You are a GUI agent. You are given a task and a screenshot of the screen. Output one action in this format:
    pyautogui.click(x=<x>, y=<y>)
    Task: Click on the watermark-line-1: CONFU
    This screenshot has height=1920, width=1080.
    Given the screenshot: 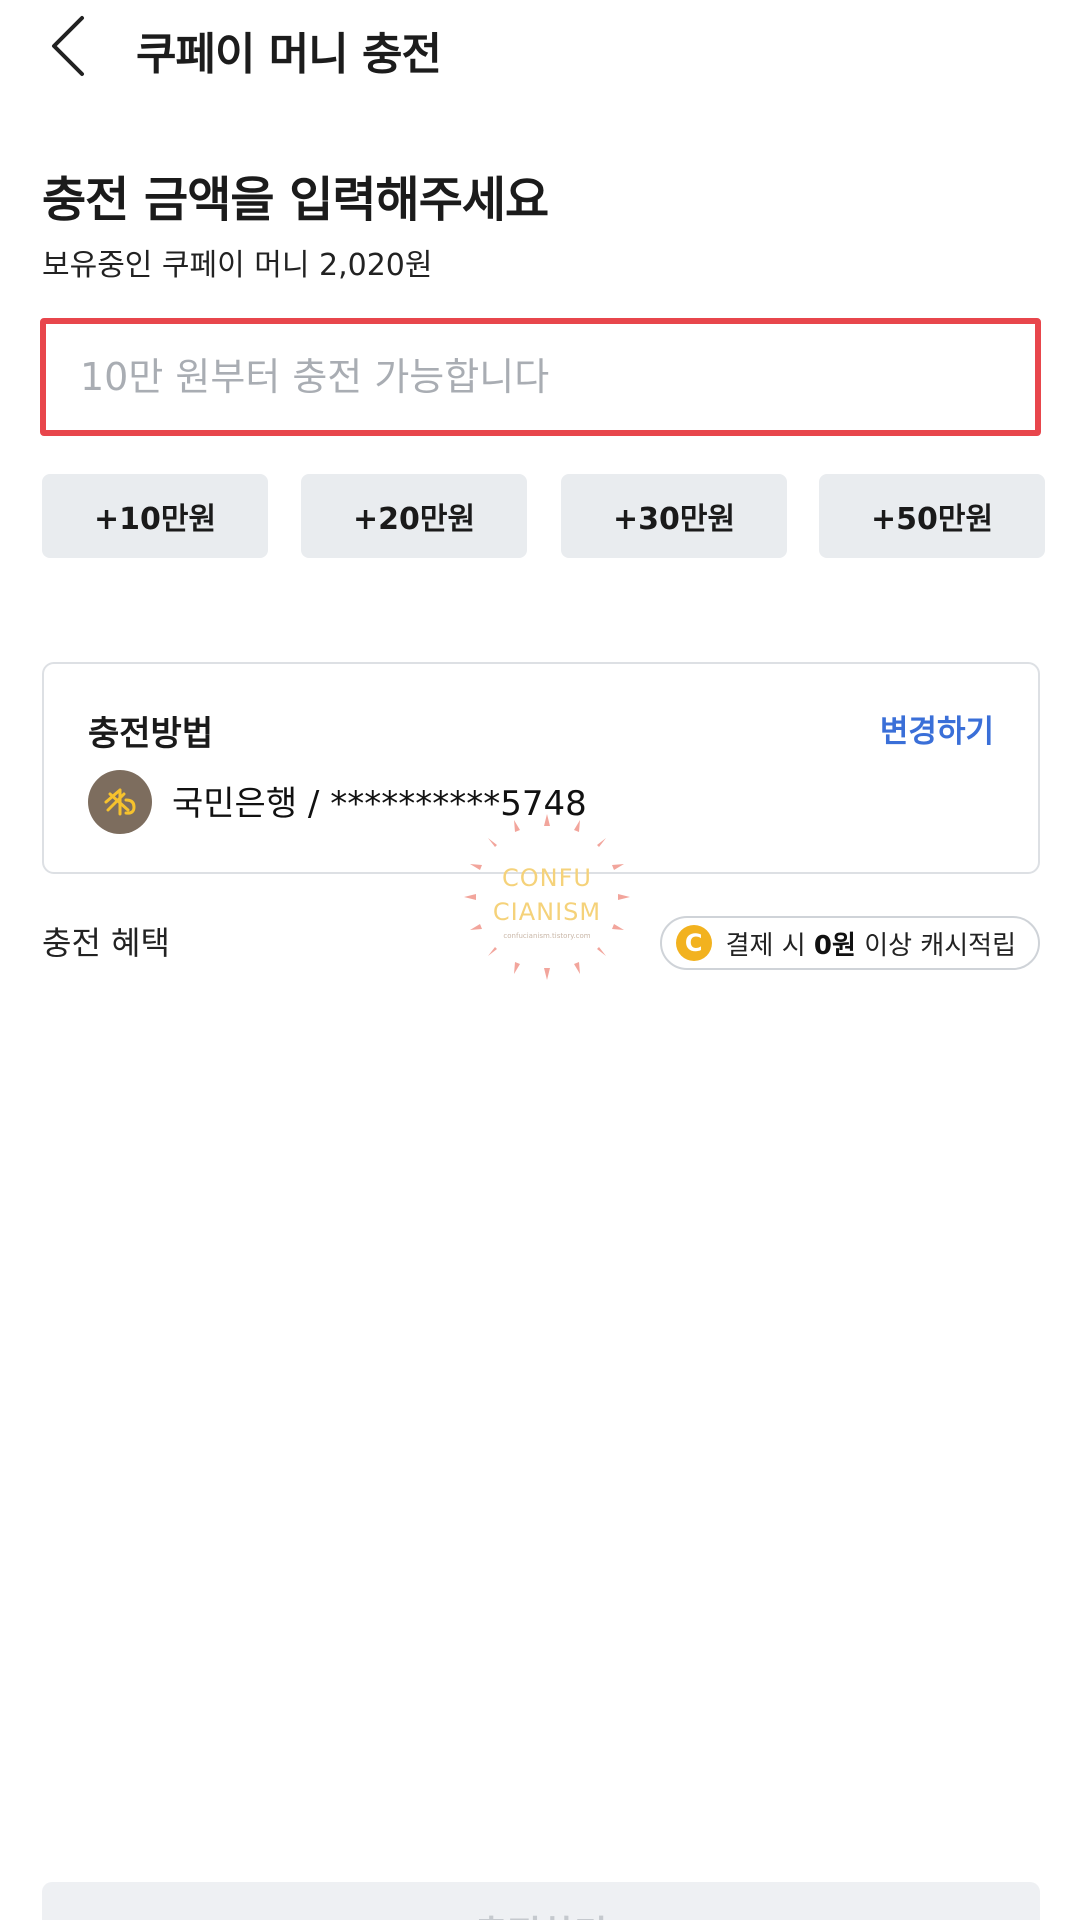 What is the action you would take?
    pyautogui.click(x=547, y=878)
    